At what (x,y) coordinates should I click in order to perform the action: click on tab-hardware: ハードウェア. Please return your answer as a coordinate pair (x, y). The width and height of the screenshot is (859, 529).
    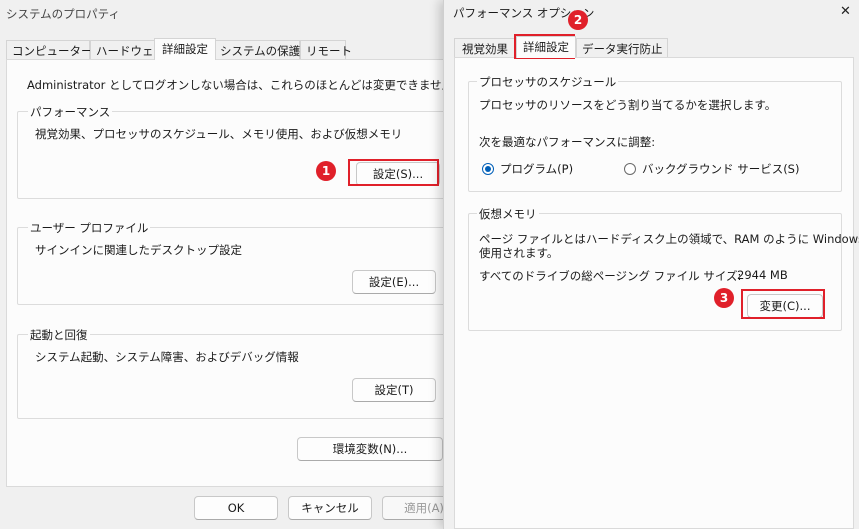
    Looking at the image, I should click on (127, 50).